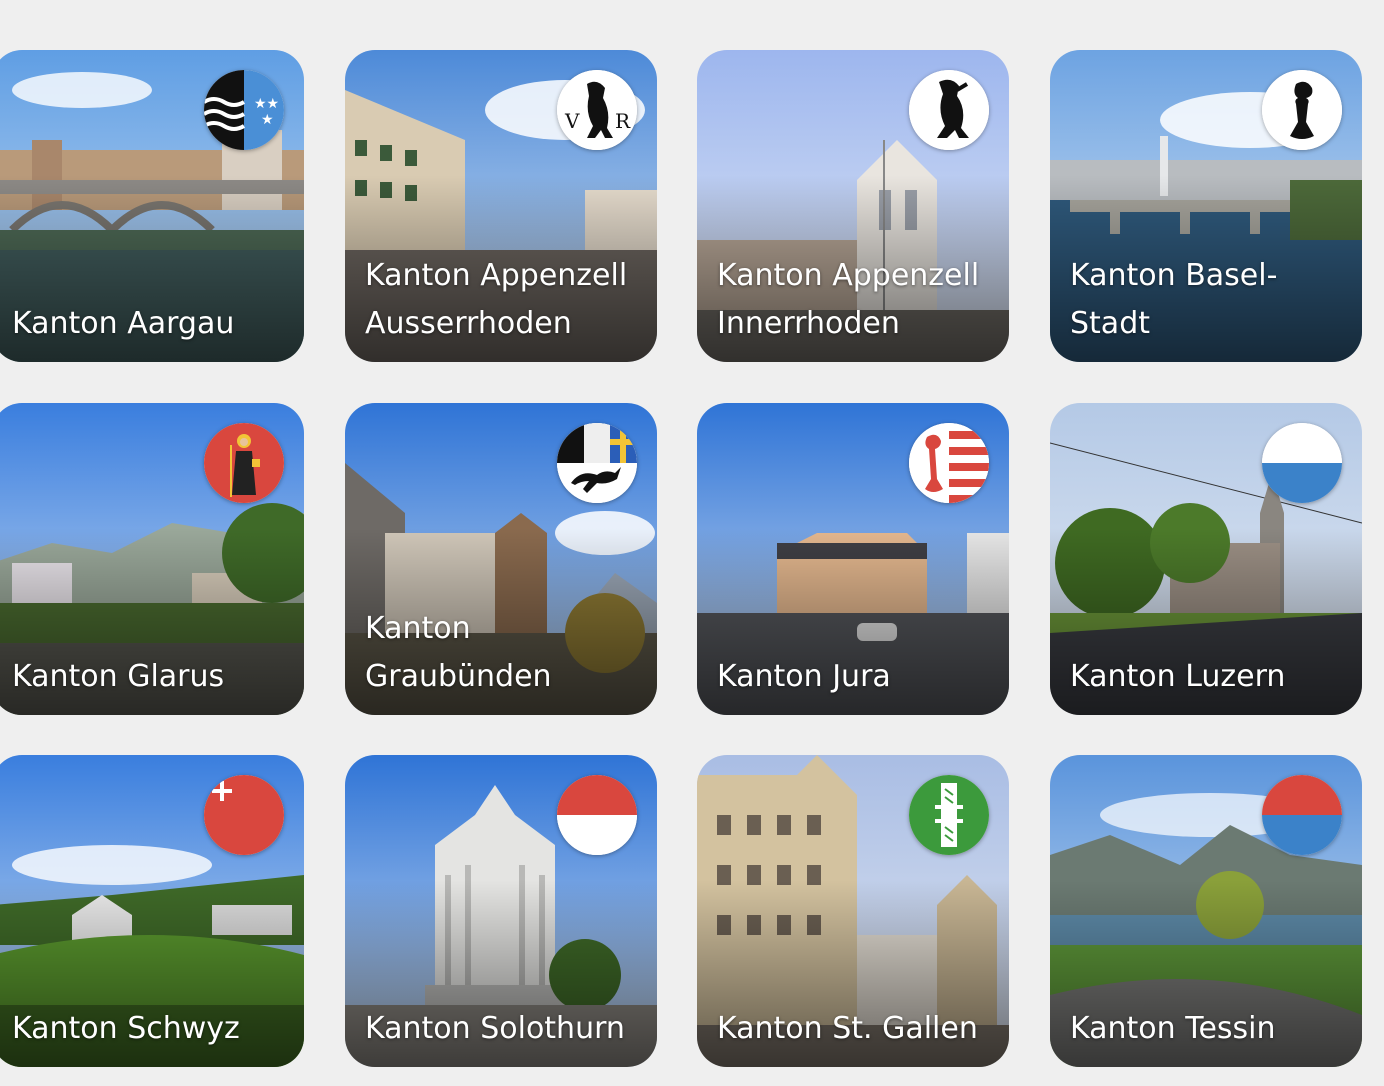  Describe the element at coordinates (501, 206) in the screenshot. I see `canton-card-appenzell-ausserrhoden: Kanton Appenzell Ausserrhoden V R` at that location.